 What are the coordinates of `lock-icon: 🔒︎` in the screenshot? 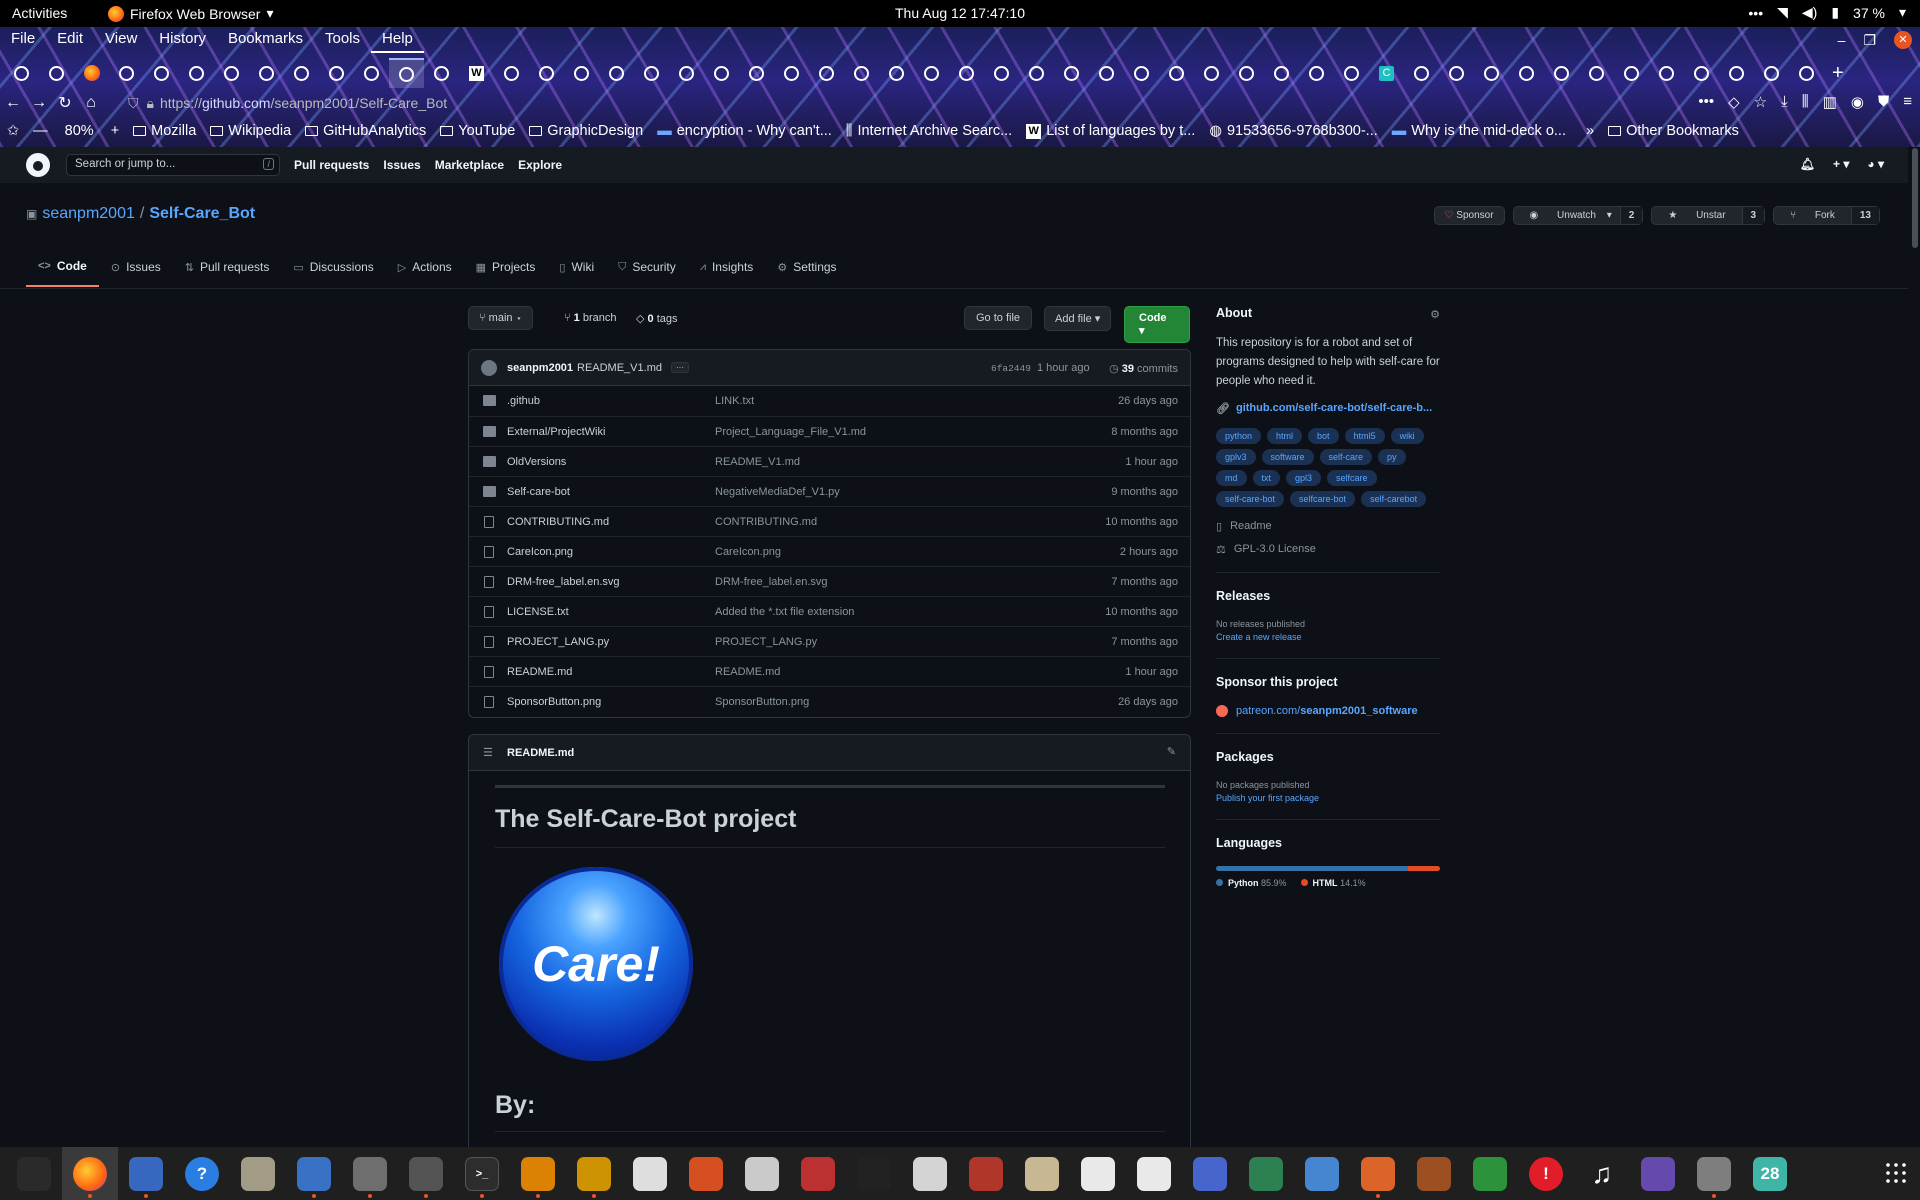 It's located at (150, 103).